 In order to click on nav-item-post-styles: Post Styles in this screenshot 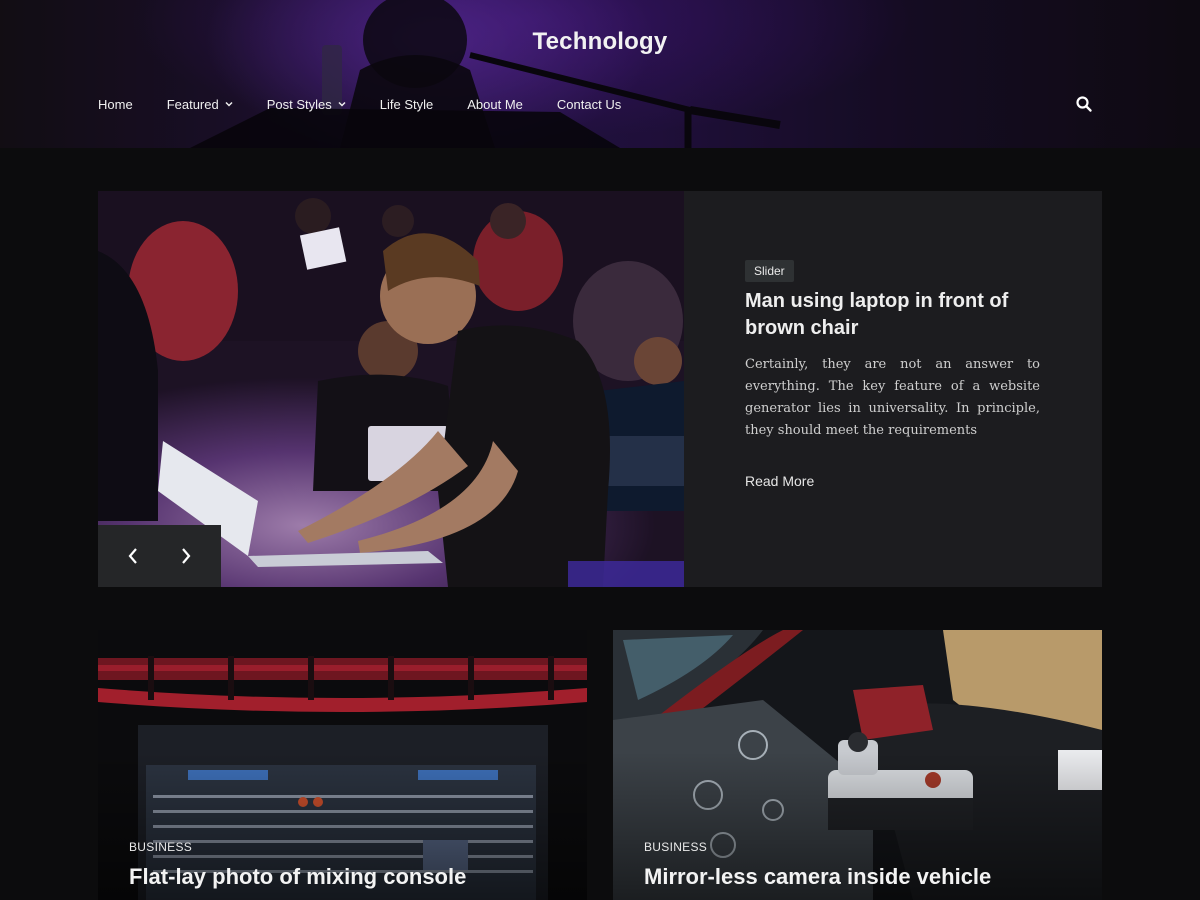, I will do `click(306, 104)`.